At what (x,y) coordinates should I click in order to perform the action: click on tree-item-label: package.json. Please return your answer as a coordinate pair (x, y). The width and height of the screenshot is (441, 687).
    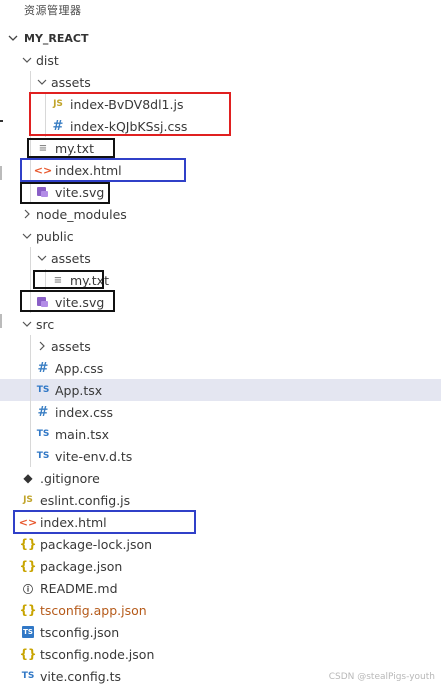
    Looking at the image, I should click on (81, 566).